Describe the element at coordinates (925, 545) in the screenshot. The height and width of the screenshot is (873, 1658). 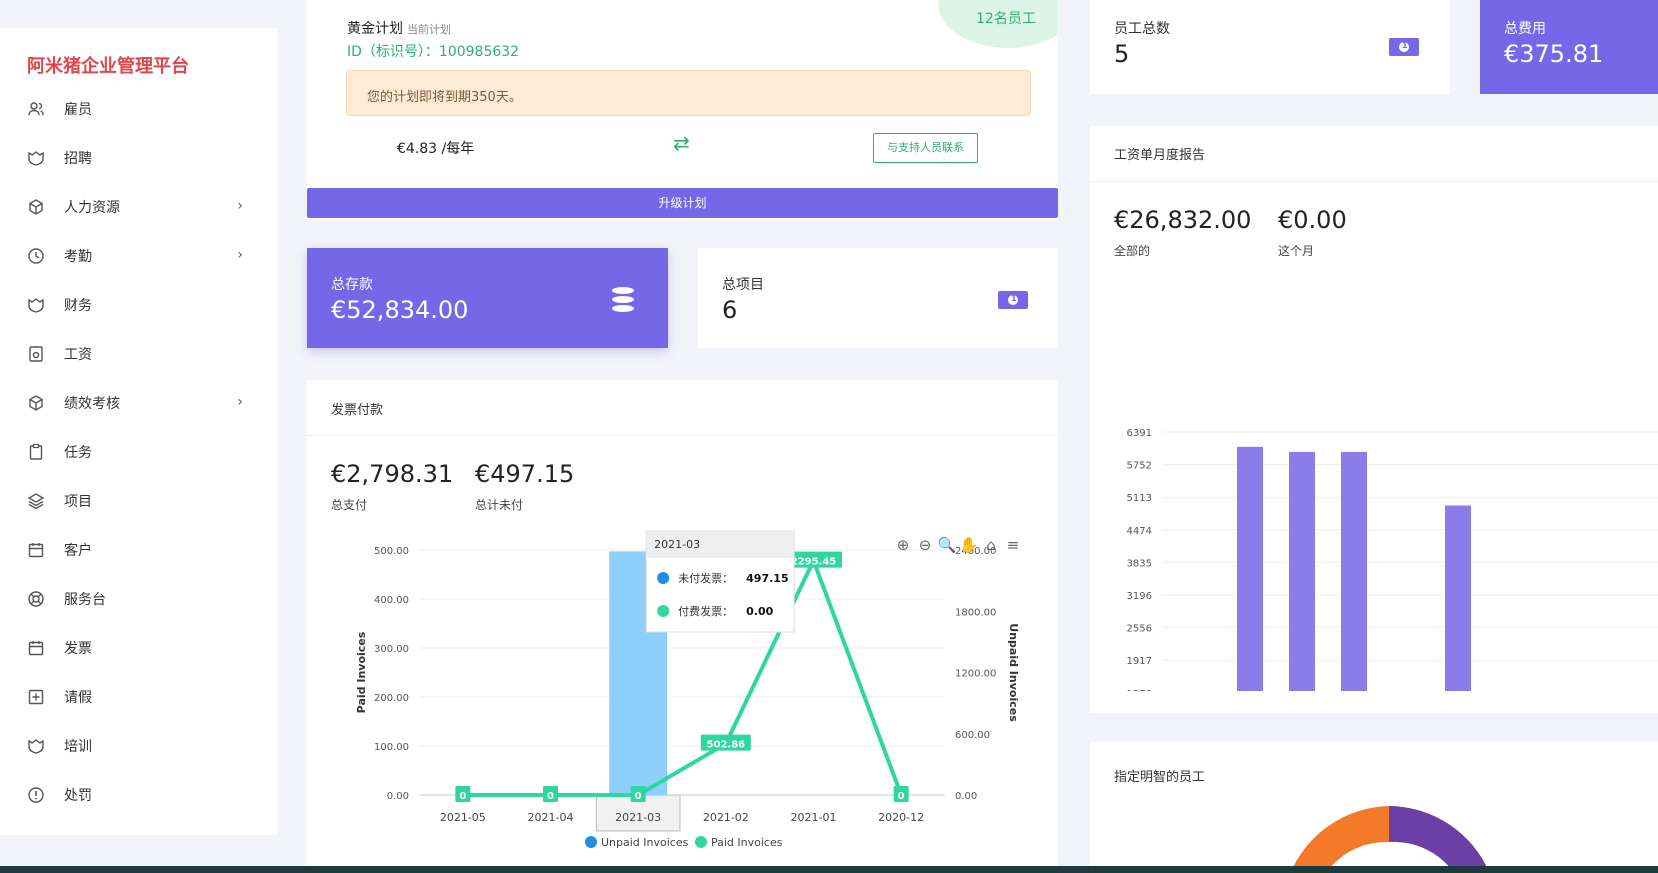
I see `zoom-out-icon: ⊖` at that location.